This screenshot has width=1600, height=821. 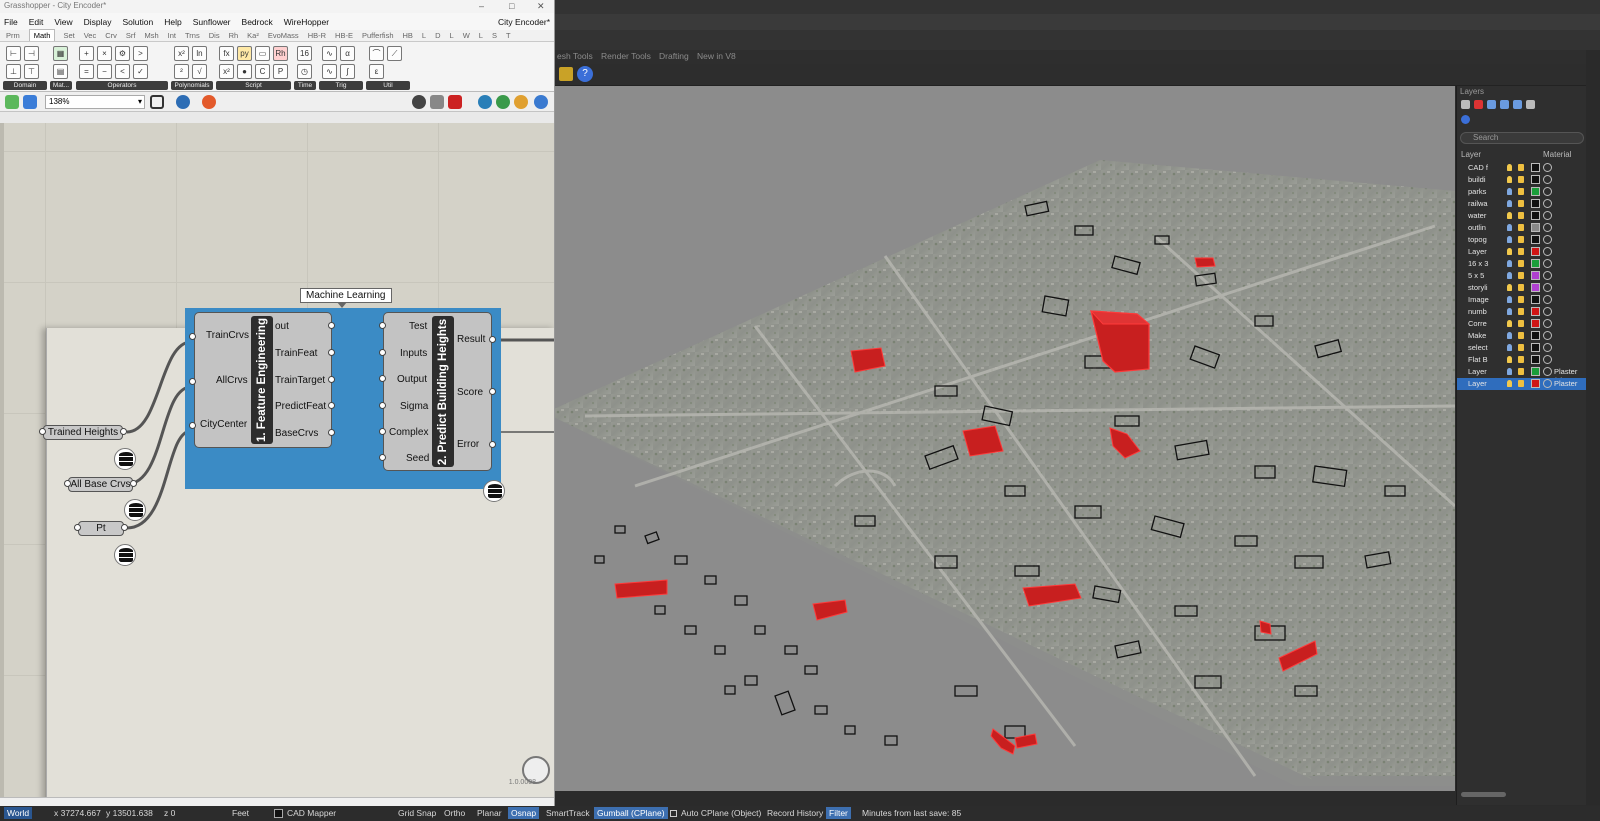 I want to click on doc-name: City Encoder*, so click(x=524, y=22).